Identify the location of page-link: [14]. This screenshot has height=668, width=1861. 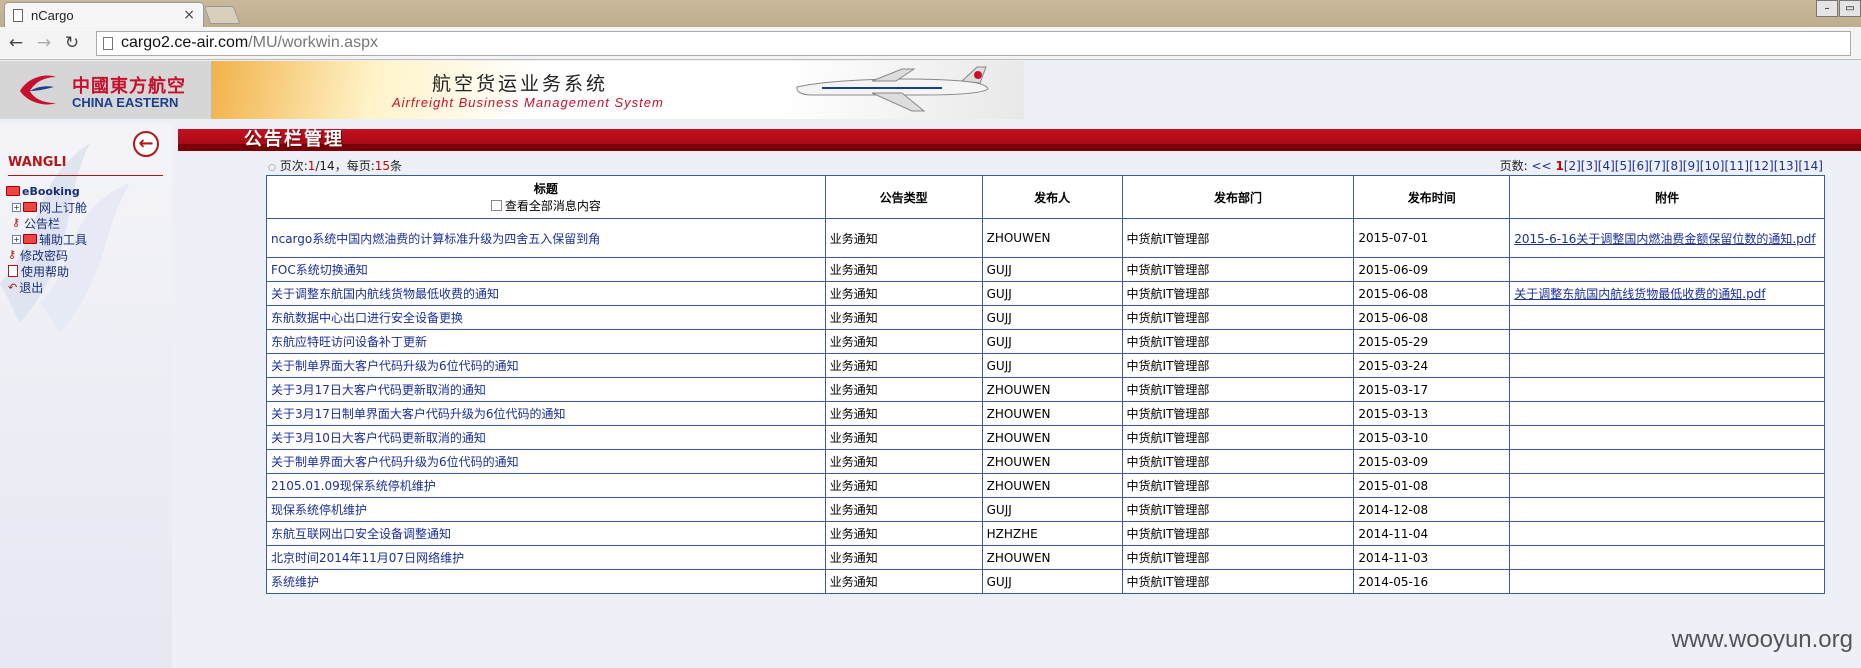
(1810, 166).